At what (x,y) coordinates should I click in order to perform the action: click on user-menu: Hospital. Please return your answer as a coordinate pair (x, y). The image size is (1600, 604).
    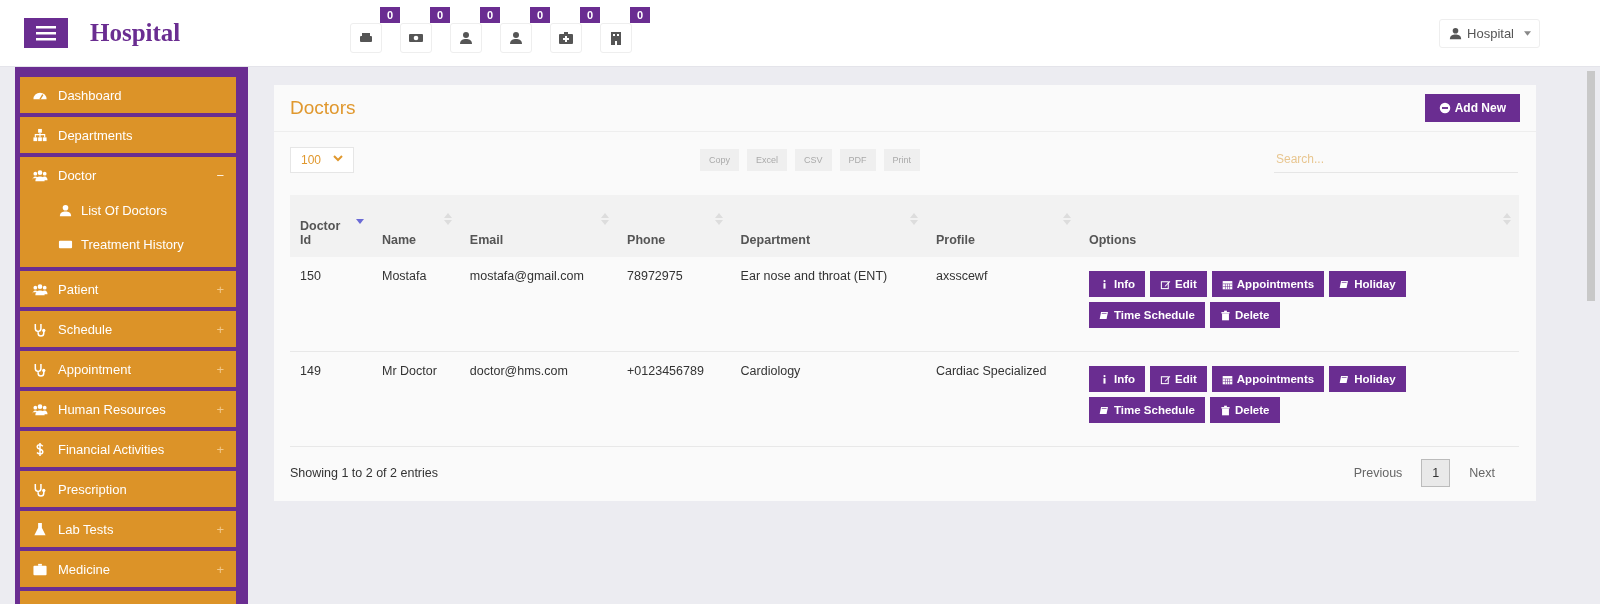
    Looking at the image, I should click on (1489, 33).